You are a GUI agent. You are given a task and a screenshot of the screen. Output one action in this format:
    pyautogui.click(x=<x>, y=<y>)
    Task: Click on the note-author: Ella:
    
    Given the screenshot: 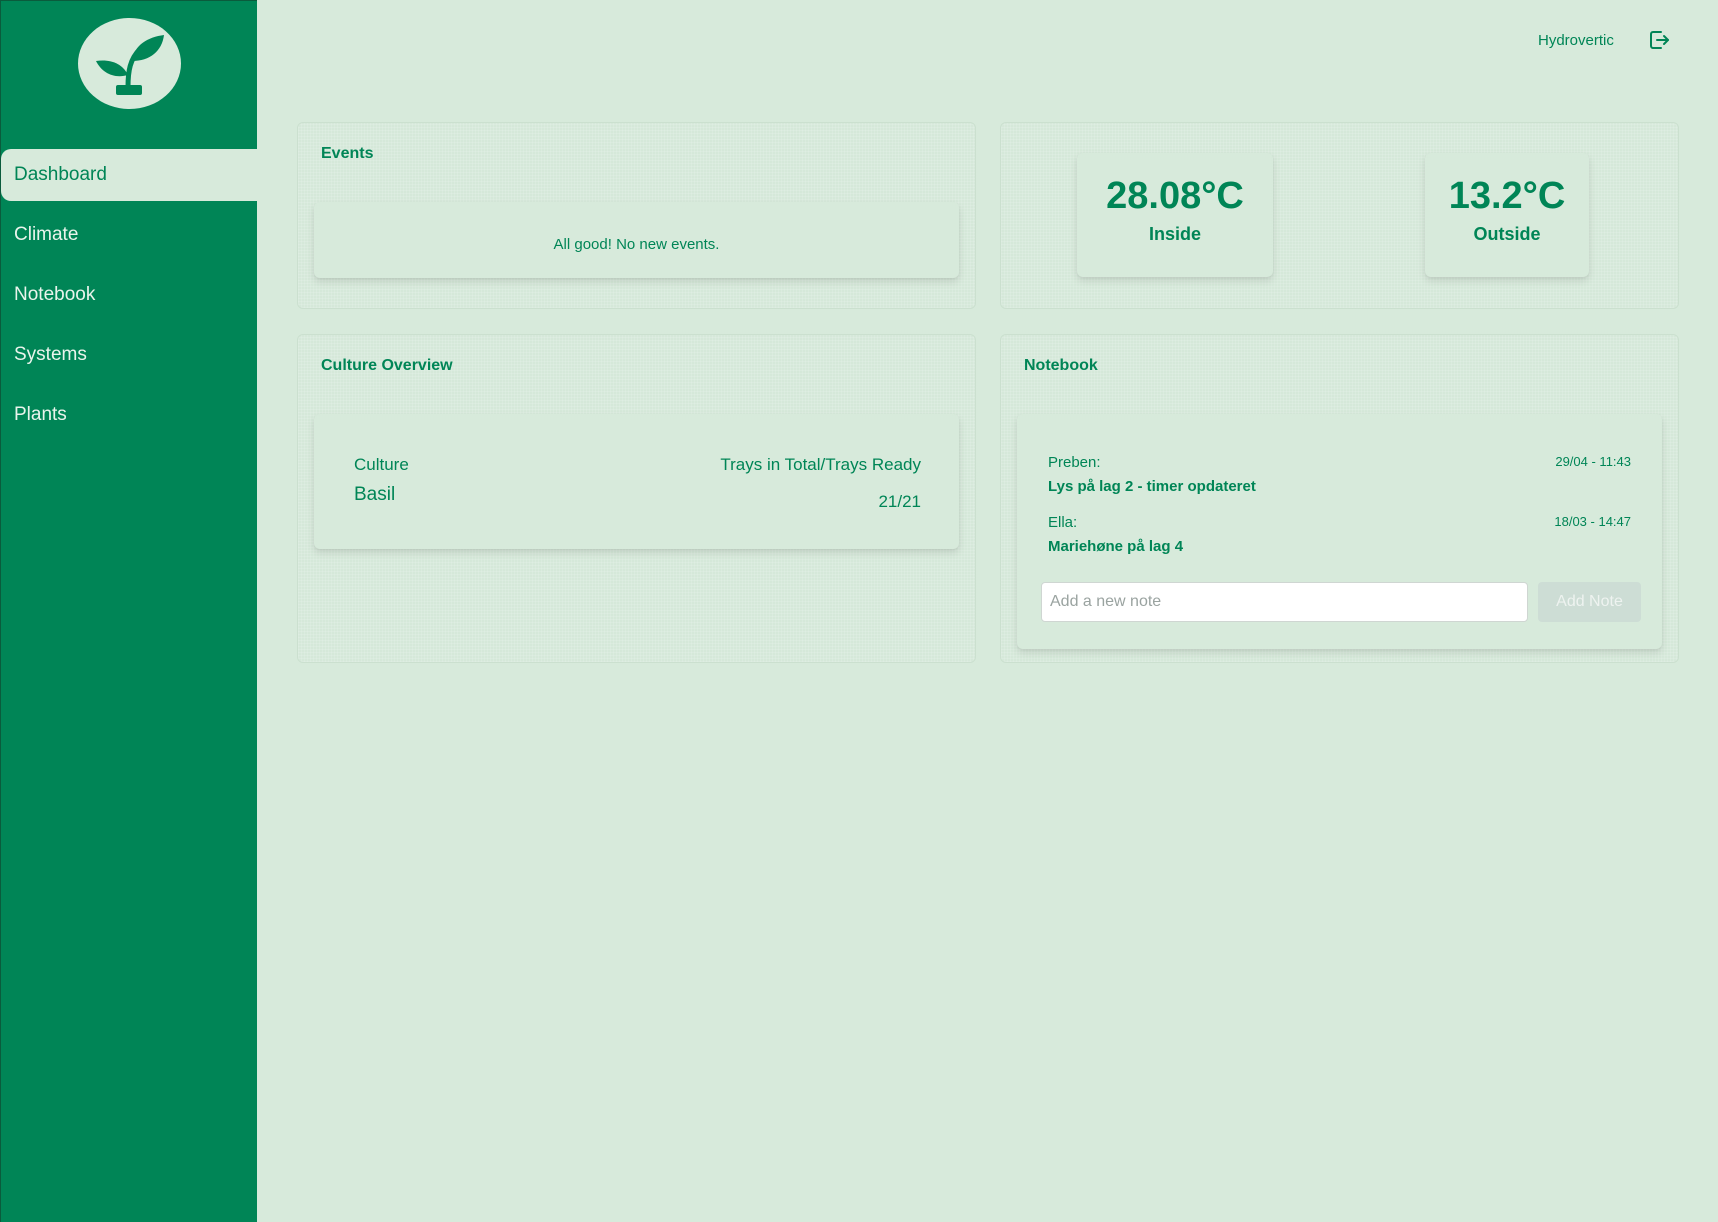 What is the action you would take?
    pyautogui.click(x=1063, y=522)
    